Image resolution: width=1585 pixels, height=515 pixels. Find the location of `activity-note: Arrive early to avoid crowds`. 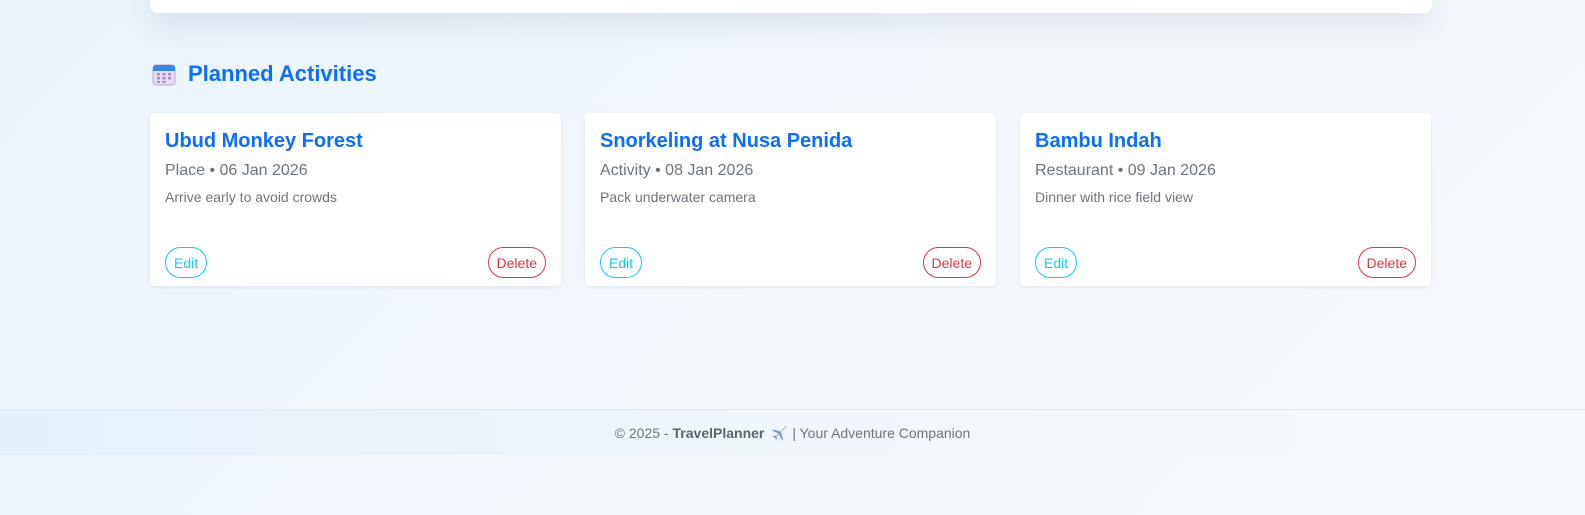

activity-note: Arrive early to avoid crowds is located at coordinates (251, 197).